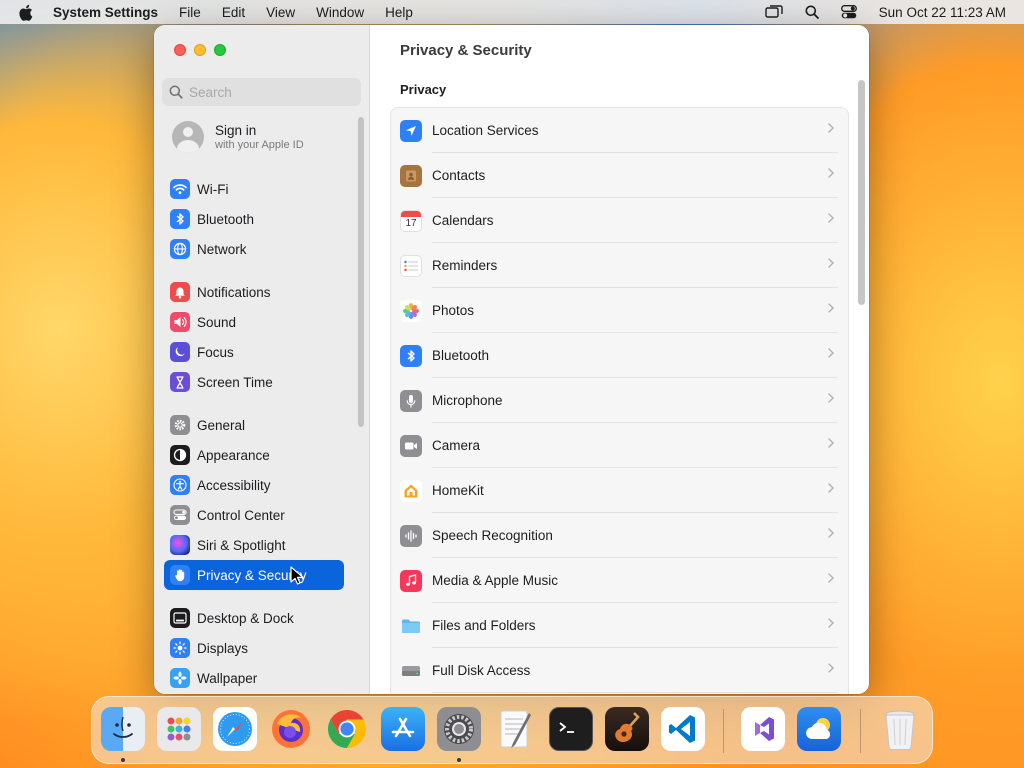 The width and height of the screenshot is (1024, 768). What do you see at coordinates (254, 322) in the screenshot?
I see `sidebar-item-sound: Sound` at bounding box center [254, 322].